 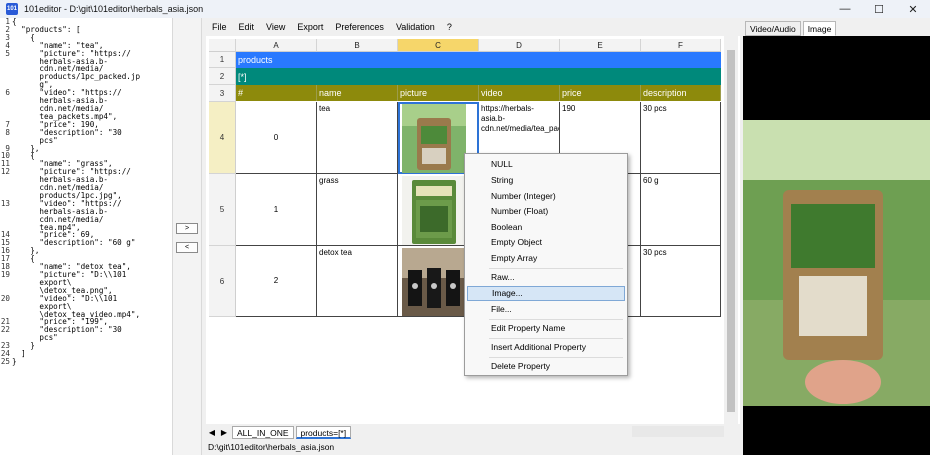 I want to click on header-description: description, so click(x=681, y=93).